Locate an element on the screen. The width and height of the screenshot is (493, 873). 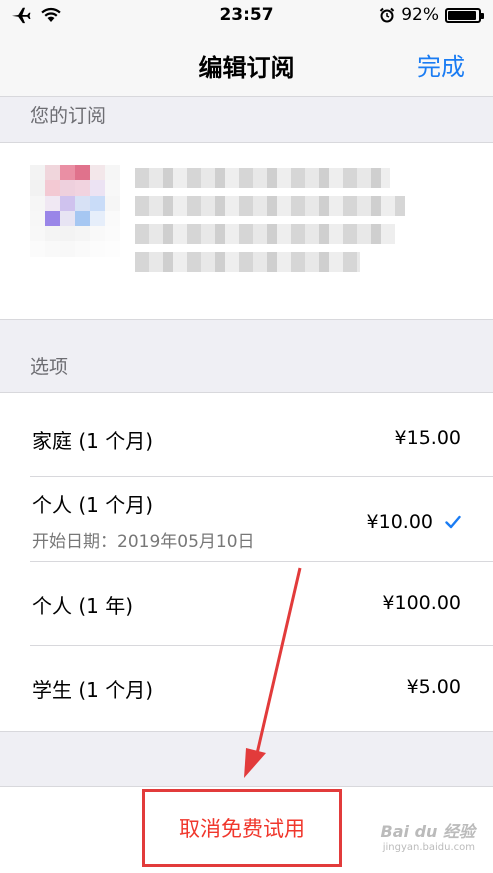
option-individual-yearly: 个人 (1 年) ¥100.00 is located at coordinates (246, 604).